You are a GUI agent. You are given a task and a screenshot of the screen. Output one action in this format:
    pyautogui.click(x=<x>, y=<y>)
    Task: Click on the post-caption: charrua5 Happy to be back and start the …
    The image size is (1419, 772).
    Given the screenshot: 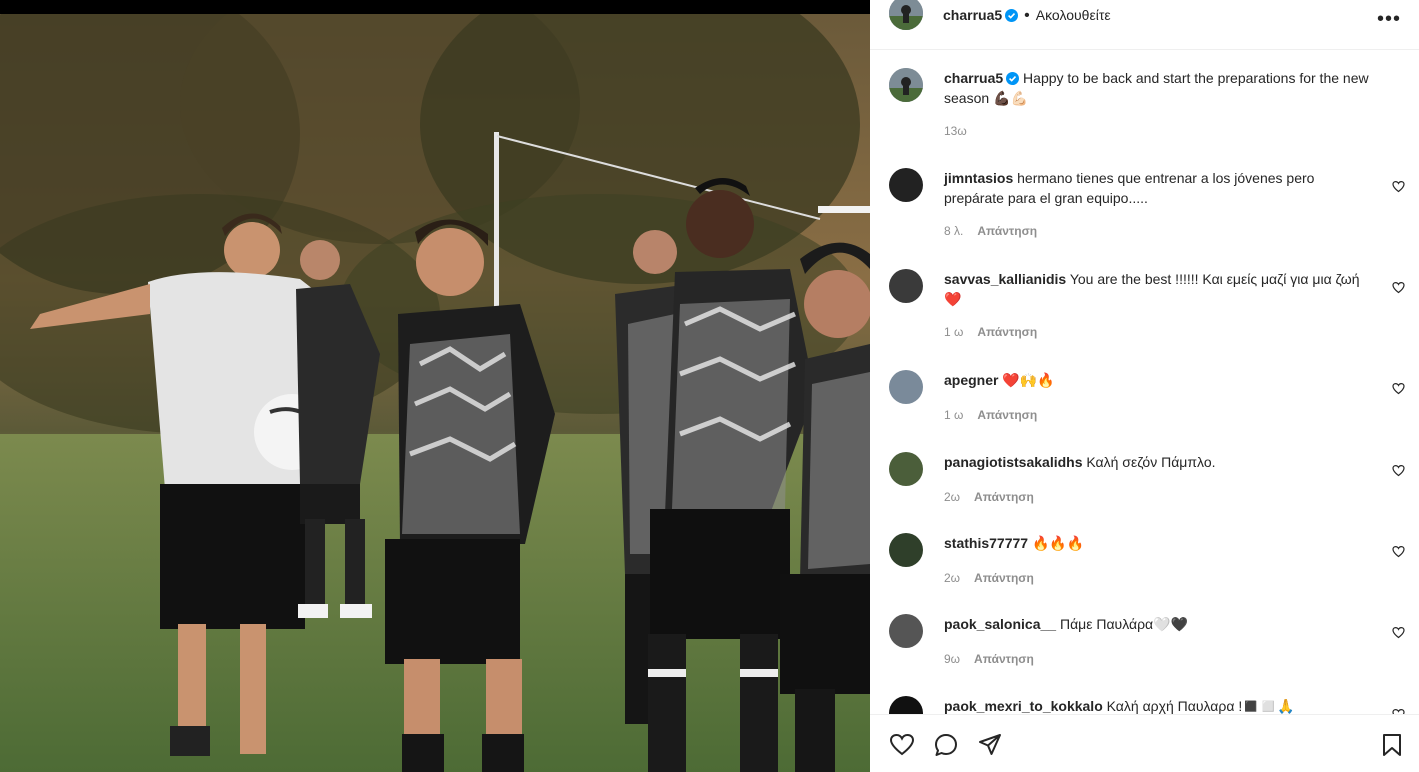 What is the action you would take?
    pyautogui.click(x=1144, y=108)
    